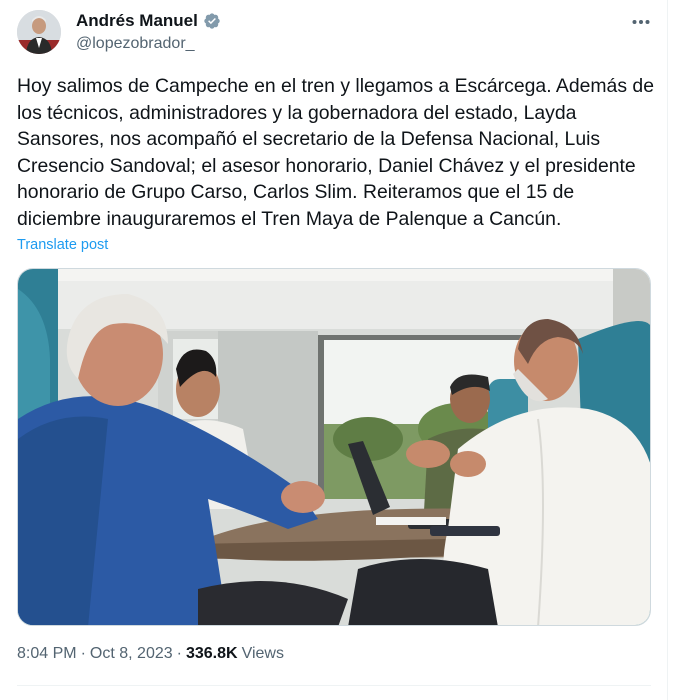  What do you see at coordinates (262, 653) in the screenshot?
I see `views-label: Views` at bounding box center [262, 653].